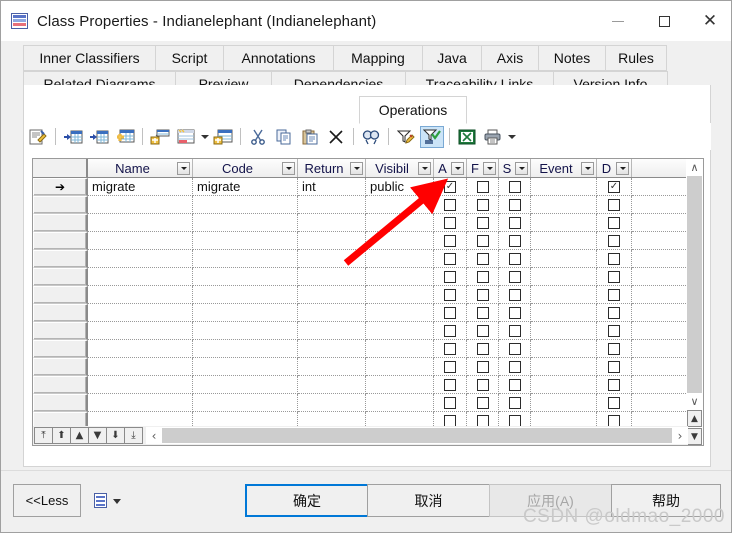 The width and height of the screenshot is (732, 533). I want to click on ok-button: 确定, so click(307, 500).